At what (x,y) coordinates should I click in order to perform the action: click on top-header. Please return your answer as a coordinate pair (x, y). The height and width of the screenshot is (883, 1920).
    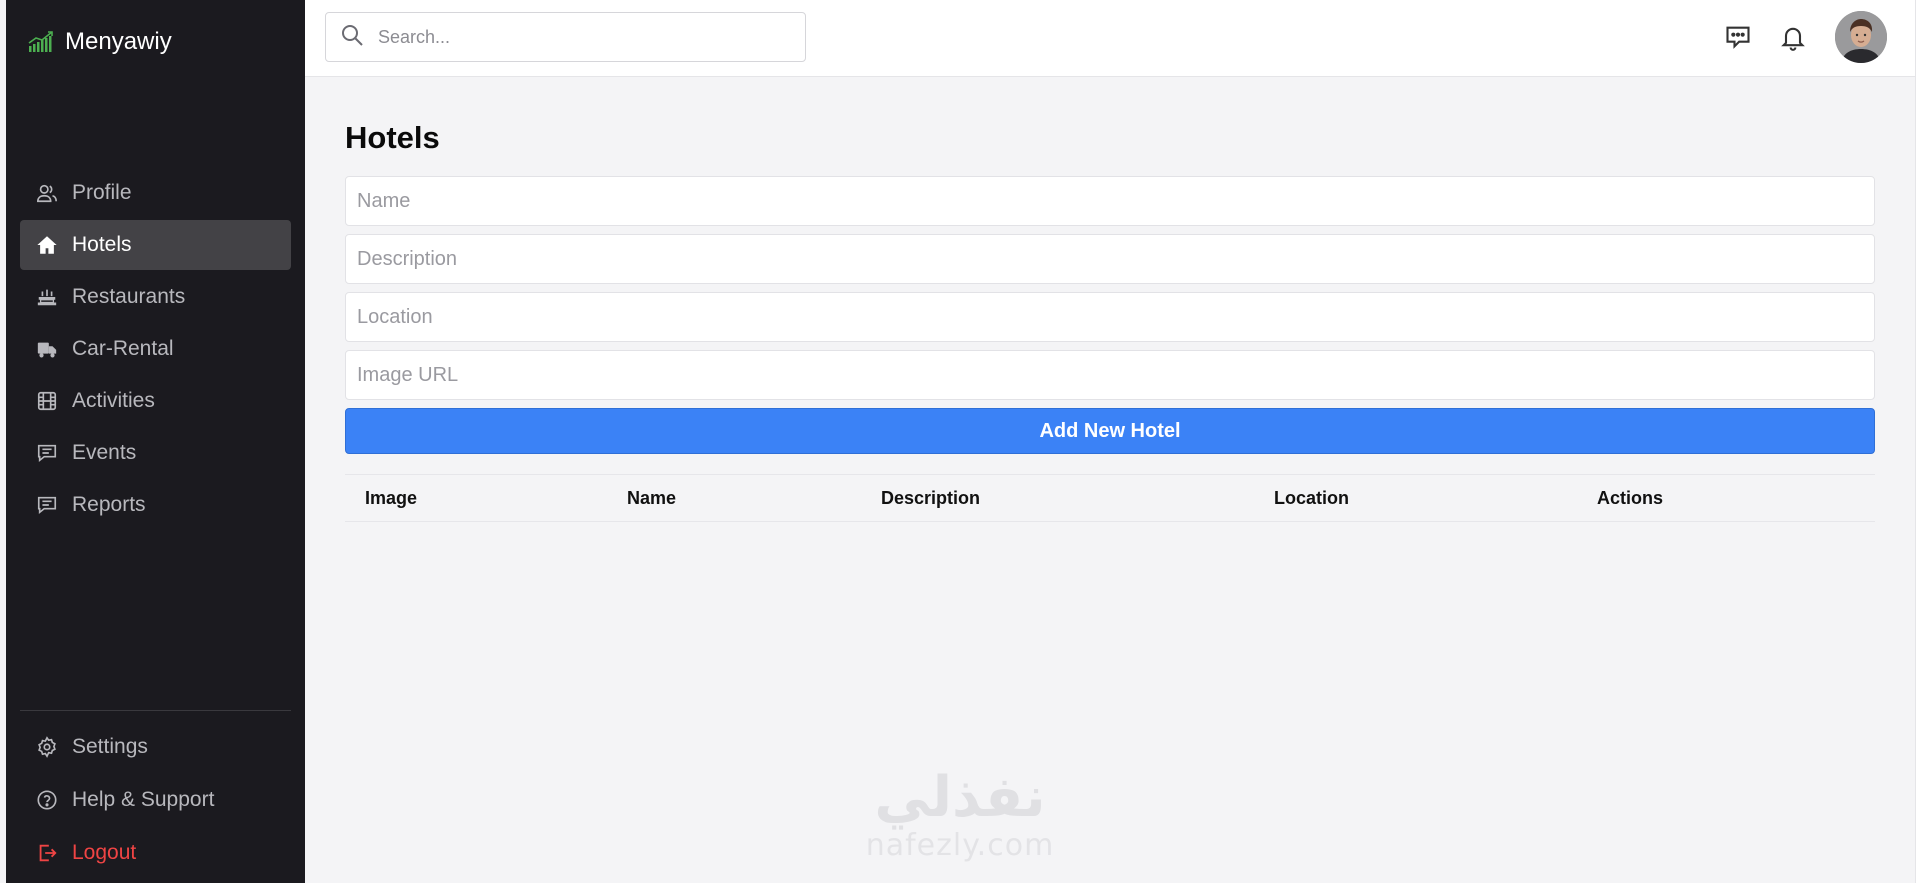
    Looking at the image, I should click on (1110, 38).